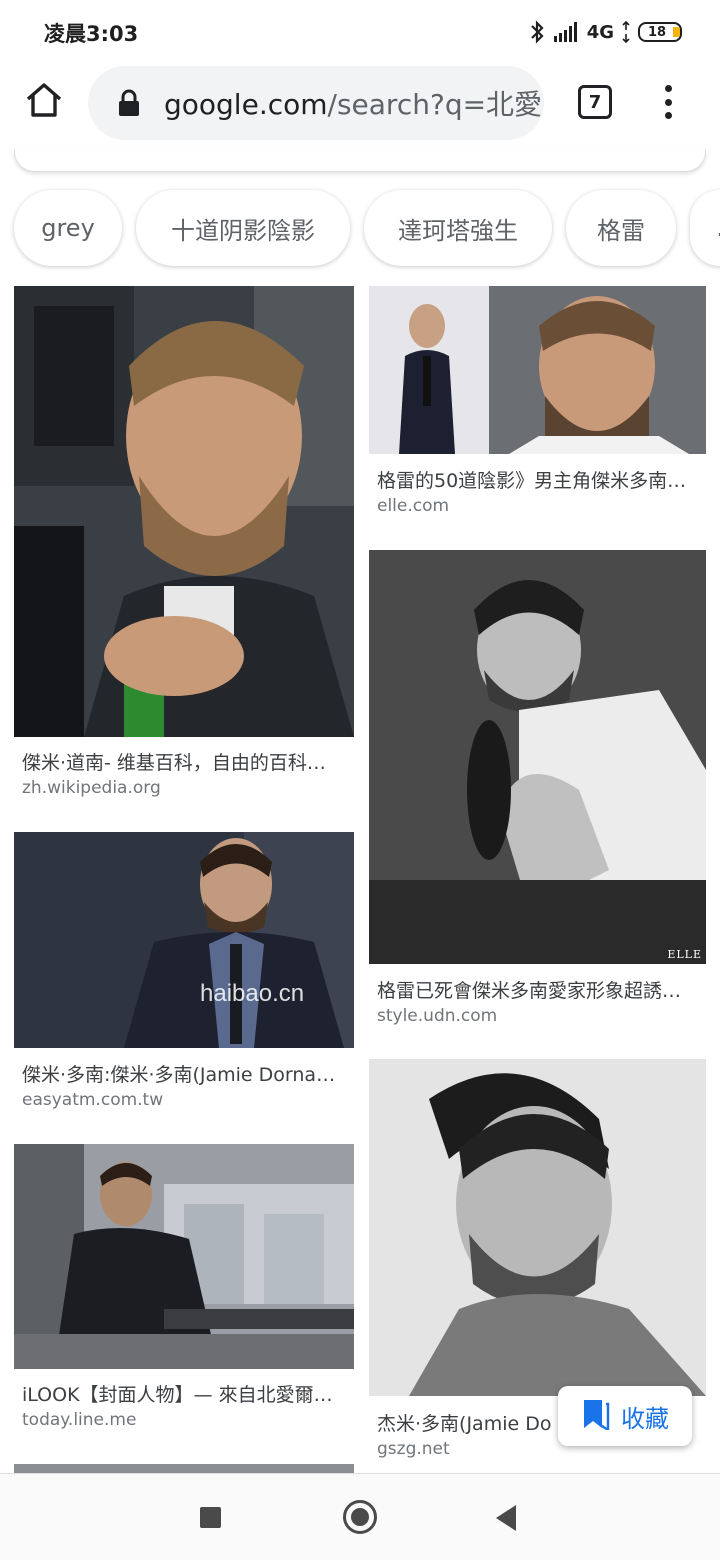  I want to click on chip-grey: grey, so click(68, 228).